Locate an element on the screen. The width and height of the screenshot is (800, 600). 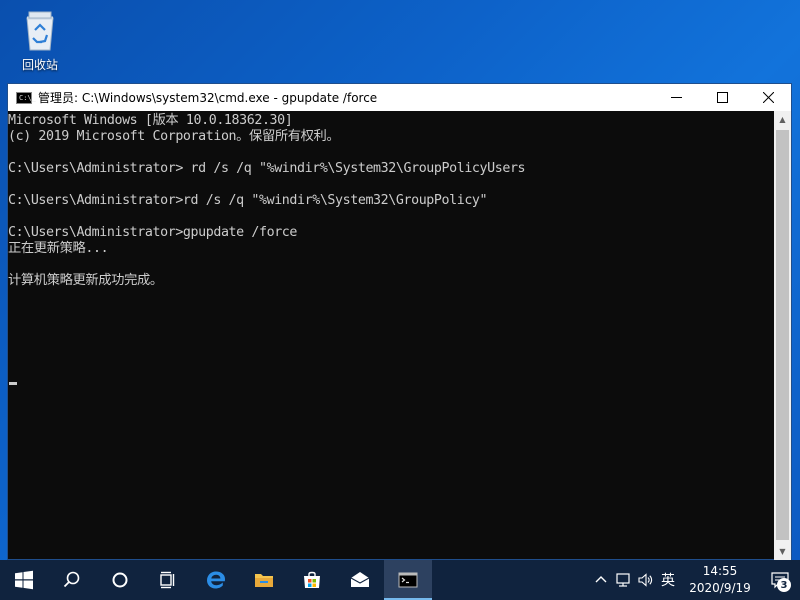
mail-icon is located at coordinates (360, 579).